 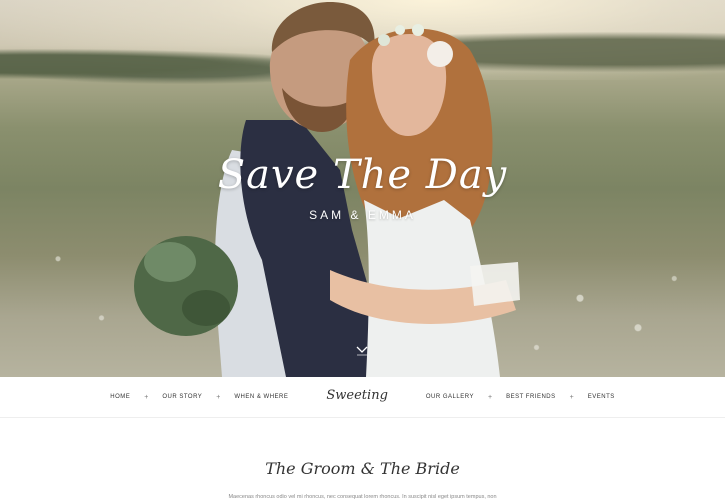 I want to click on chevron-down-icon, so click(x=362, y=350).